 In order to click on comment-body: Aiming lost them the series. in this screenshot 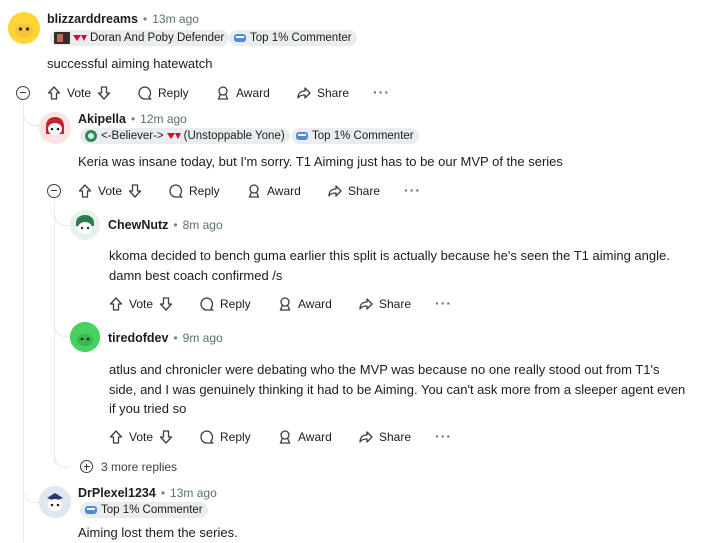, I will do `click(158, 533)`.